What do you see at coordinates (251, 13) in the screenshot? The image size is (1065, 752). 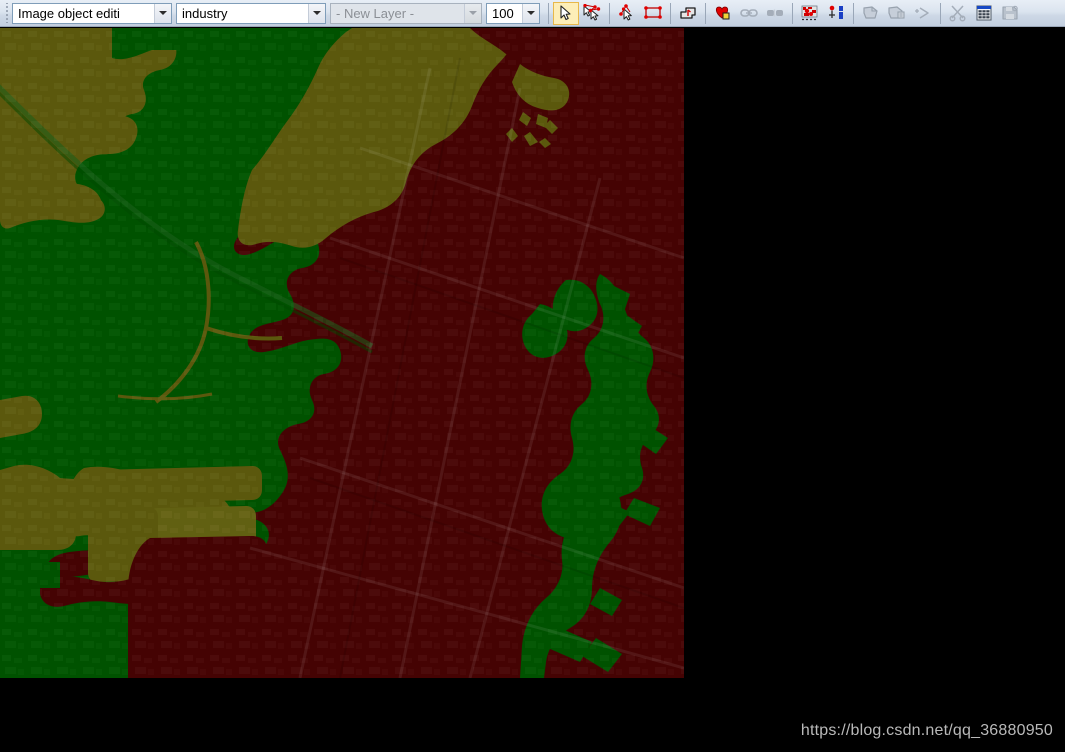 I see `class-dropdown: industry` at bounding box center [251, 13].